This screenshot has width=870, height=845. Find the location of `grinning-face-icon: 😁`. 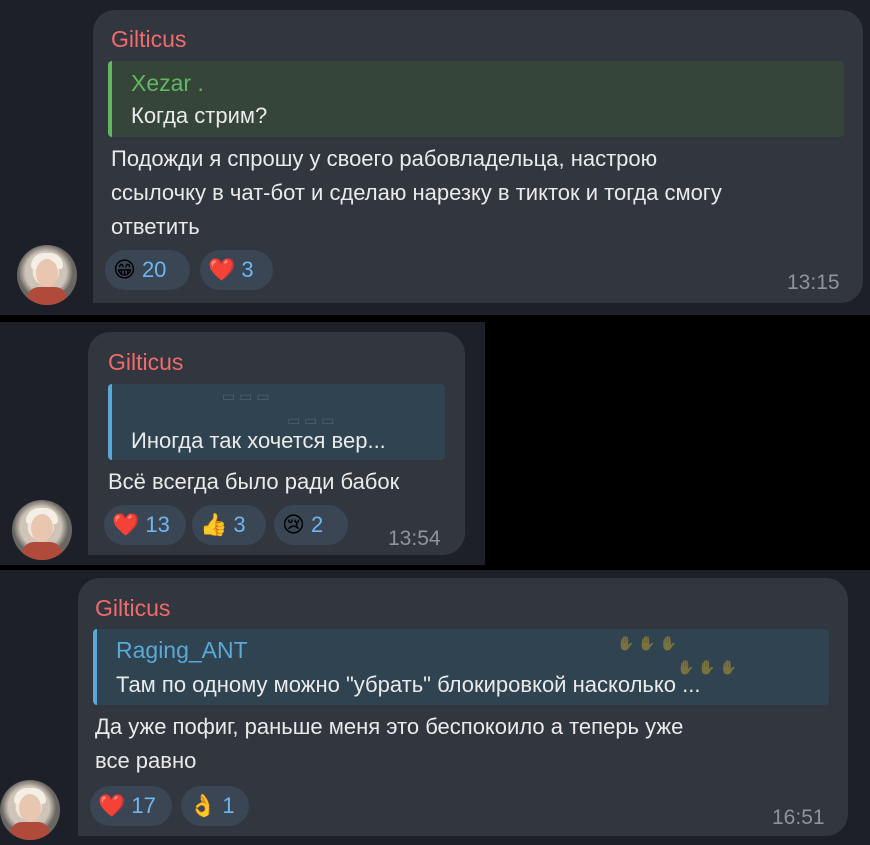

grinning-face-icon: 😁 is located at coordinates (124, 269).